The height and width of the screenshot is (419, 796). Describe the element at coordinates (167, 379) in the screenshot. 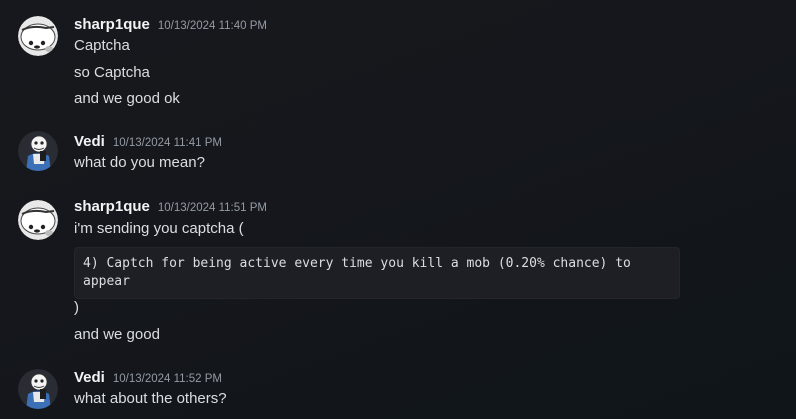

I see `timestamp: 10/13/2024 11:52 PM` at that location.